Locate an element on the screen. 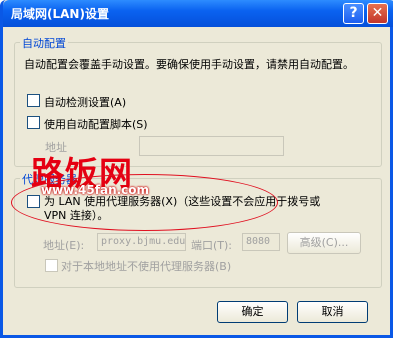 The width and height of the screenshot is (393, 338). bypass-local-checkbox is located at coordinates (51, 265).